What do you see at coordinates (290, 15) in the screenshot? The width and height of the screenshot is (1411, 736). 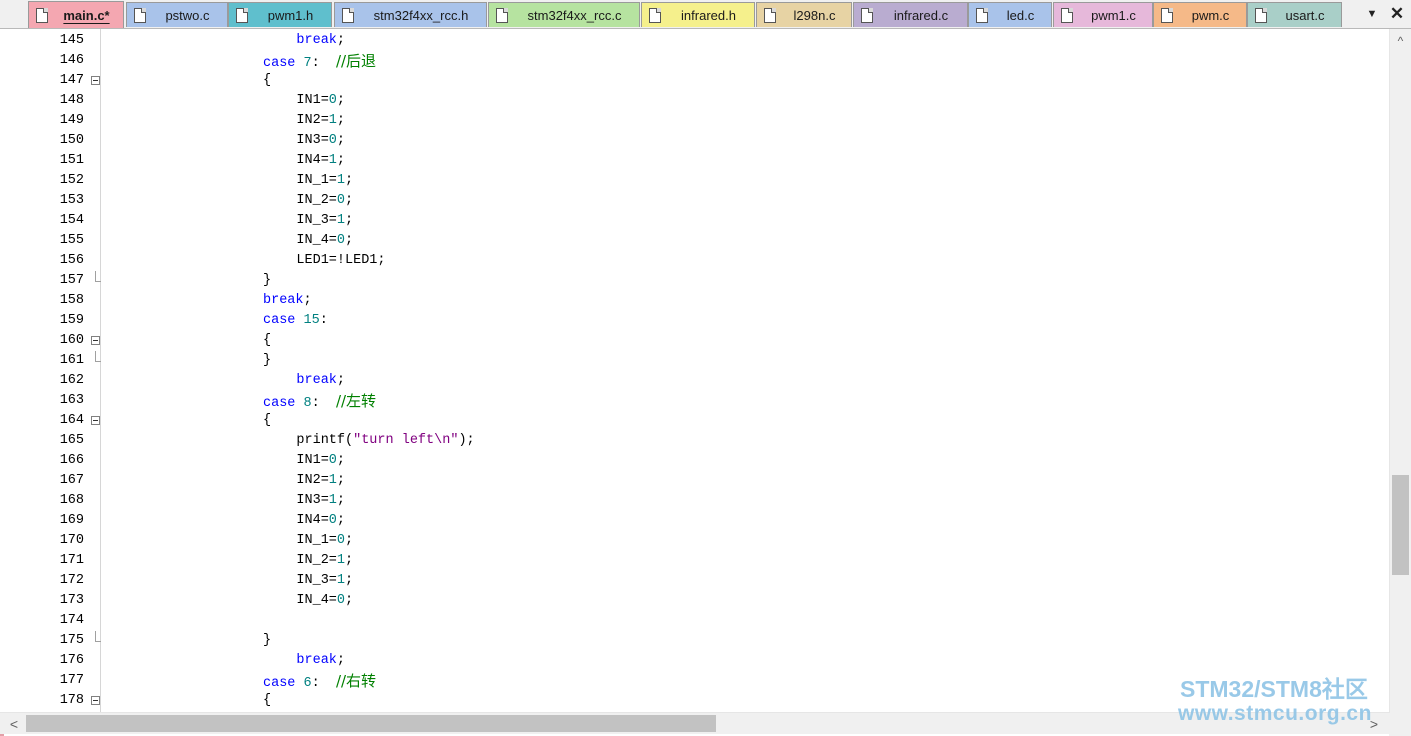 I see `tab-label: pwm1.h` at bounding box center [290, 15].